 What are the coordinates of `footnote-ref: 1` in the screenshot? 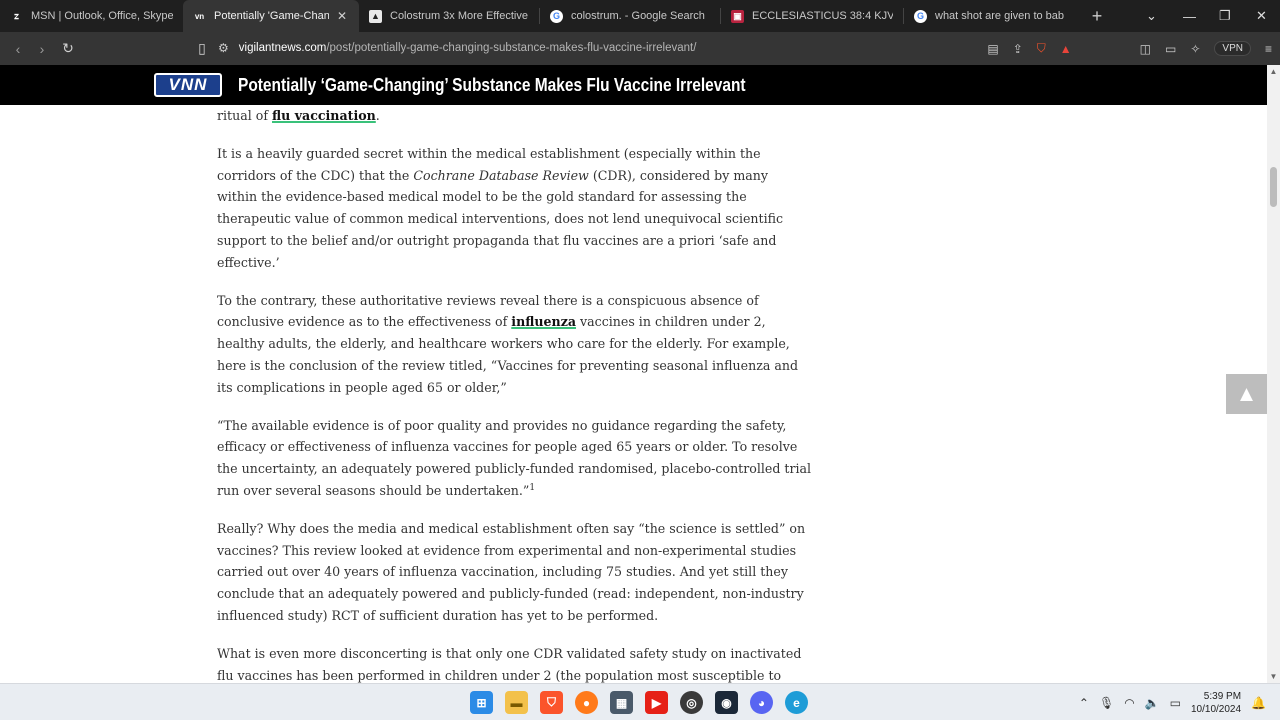 It's located at (532, 488).